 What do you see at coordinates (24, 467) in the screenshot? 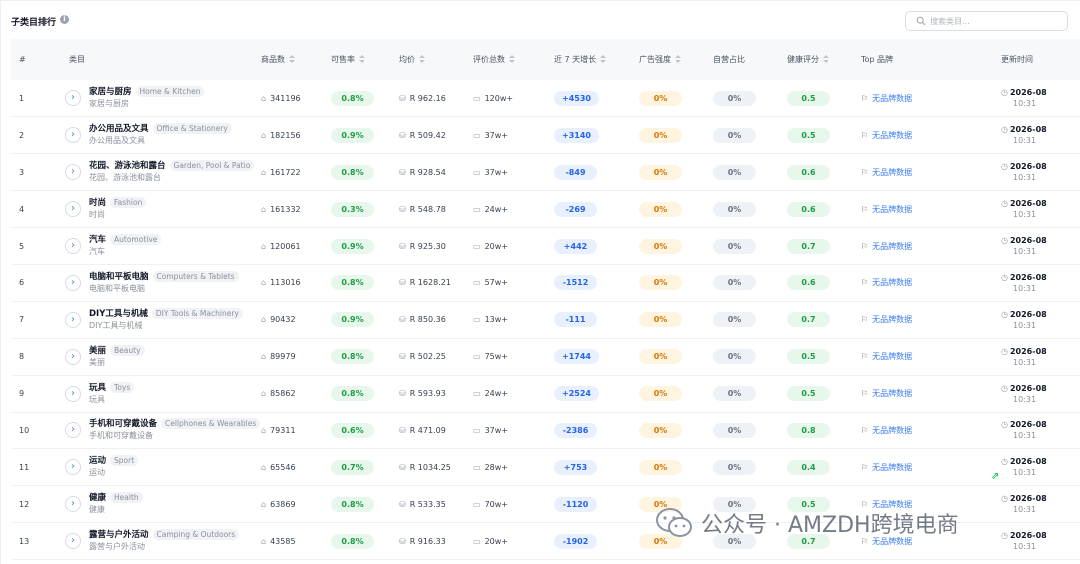
I see `rank-cell: 11` at bounding box center [24, 467].